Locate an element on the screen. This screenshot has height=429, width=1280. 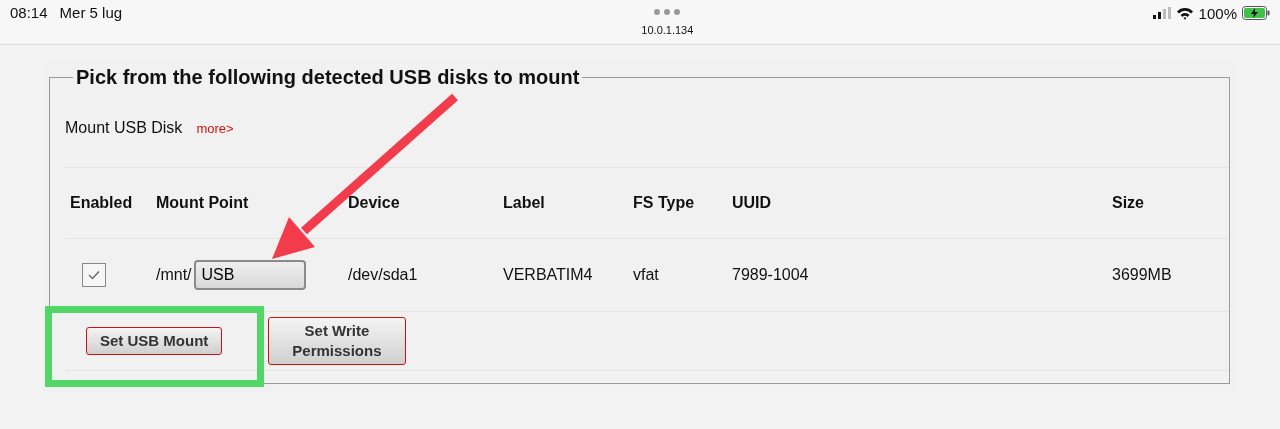
column-header: Label is located at coordinates (524, 203).